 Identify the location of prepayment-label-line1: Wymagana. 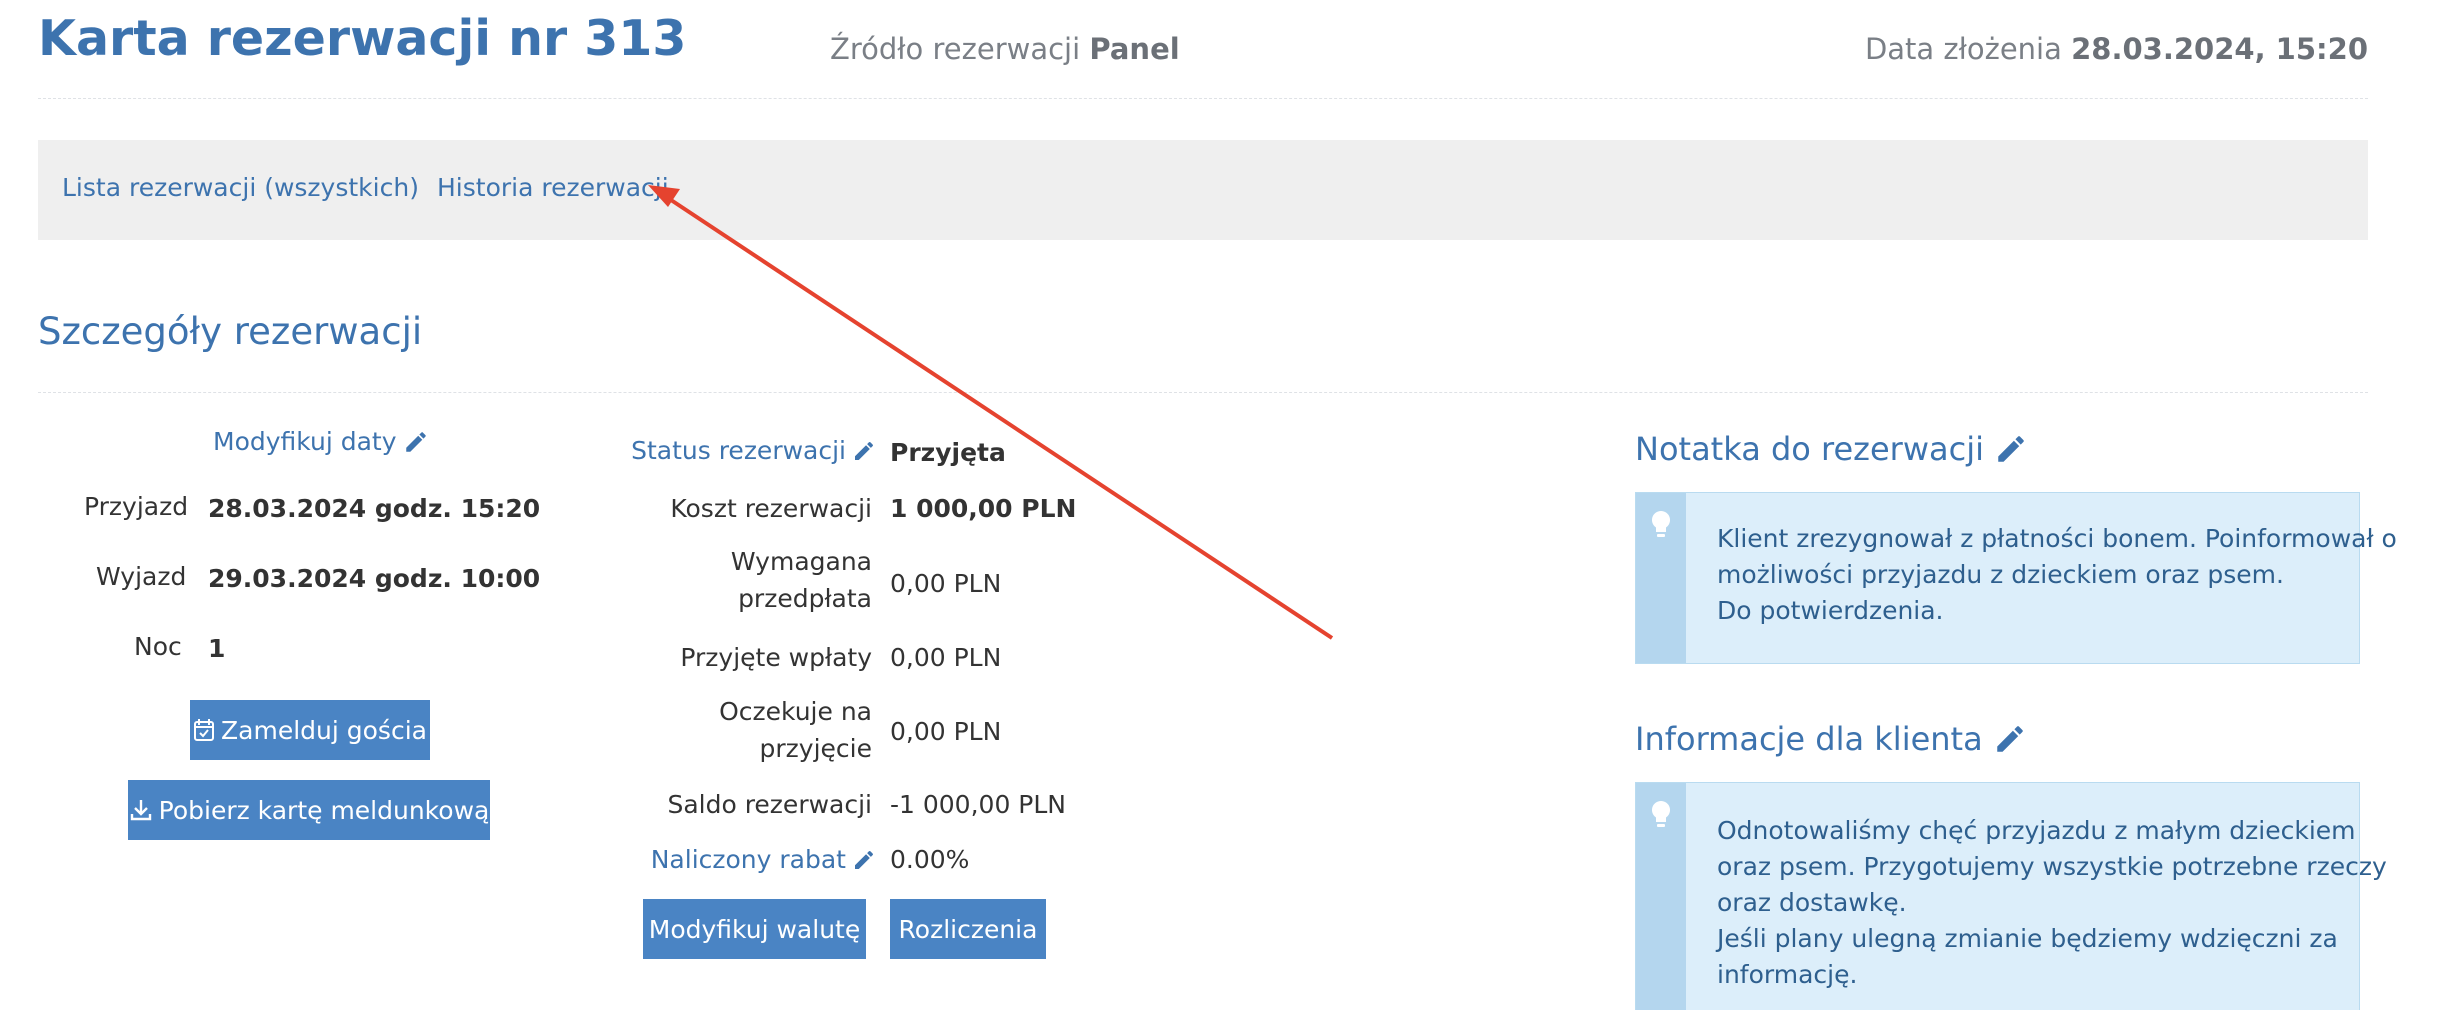
(801, 561).